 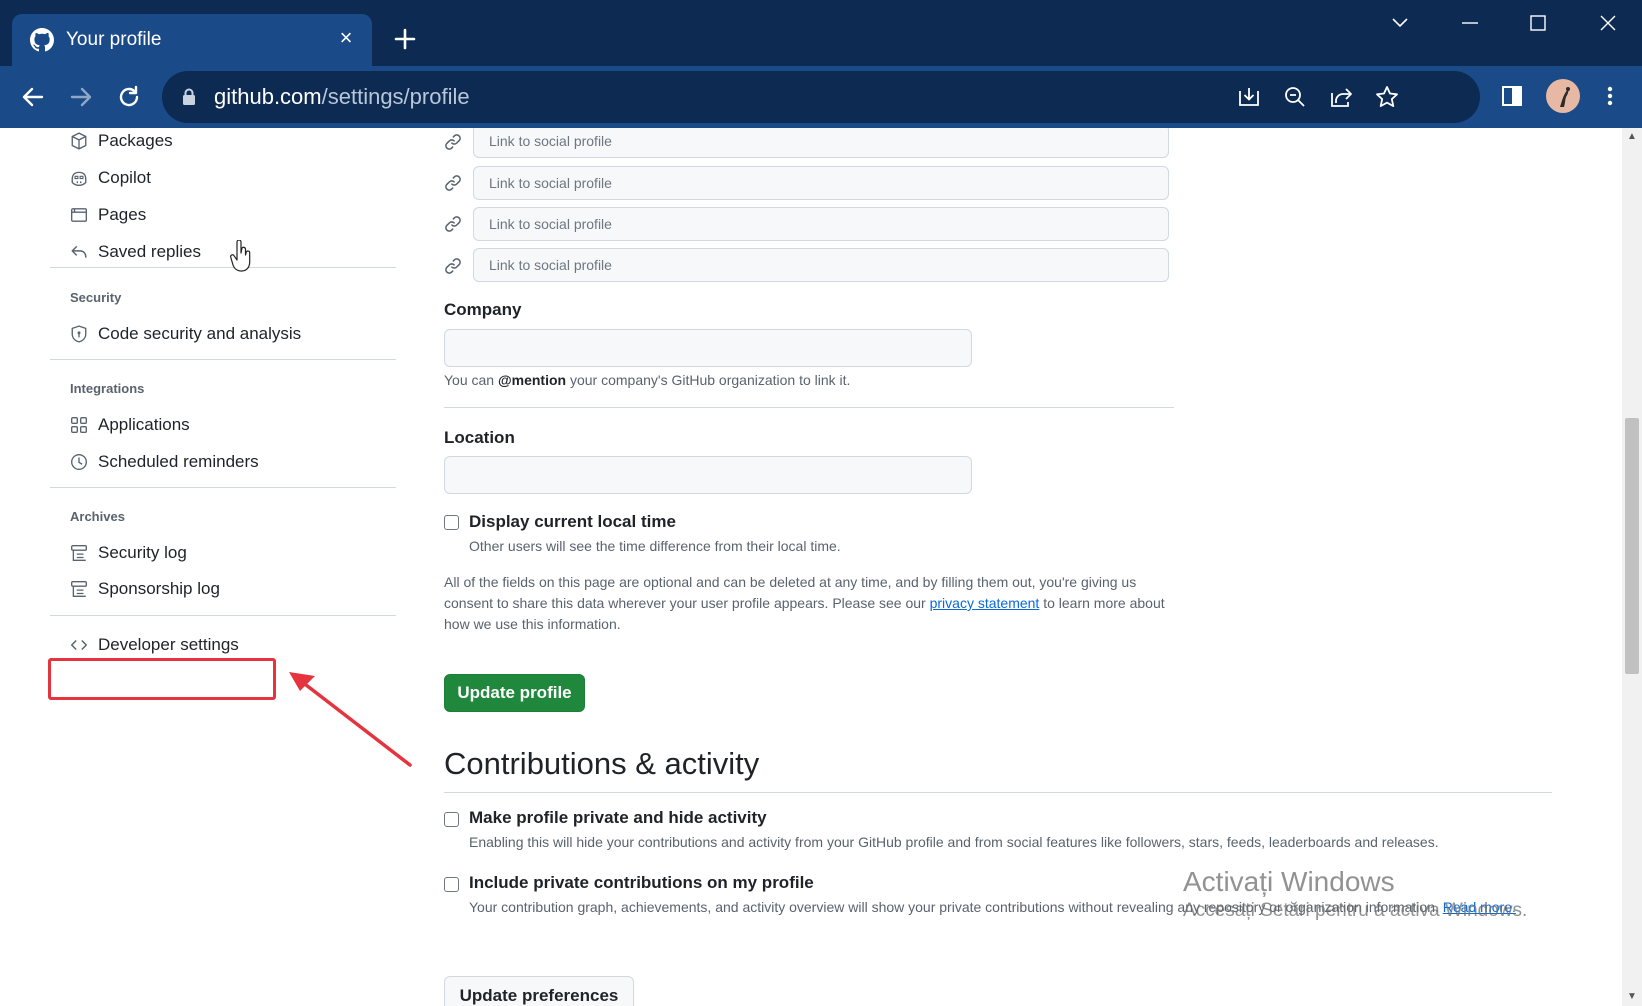 What do you see at coordinates (200, 333) in the screenshot?
I see `sidebar-item-label: Code security and analysis` at bounding box center [200, 333].